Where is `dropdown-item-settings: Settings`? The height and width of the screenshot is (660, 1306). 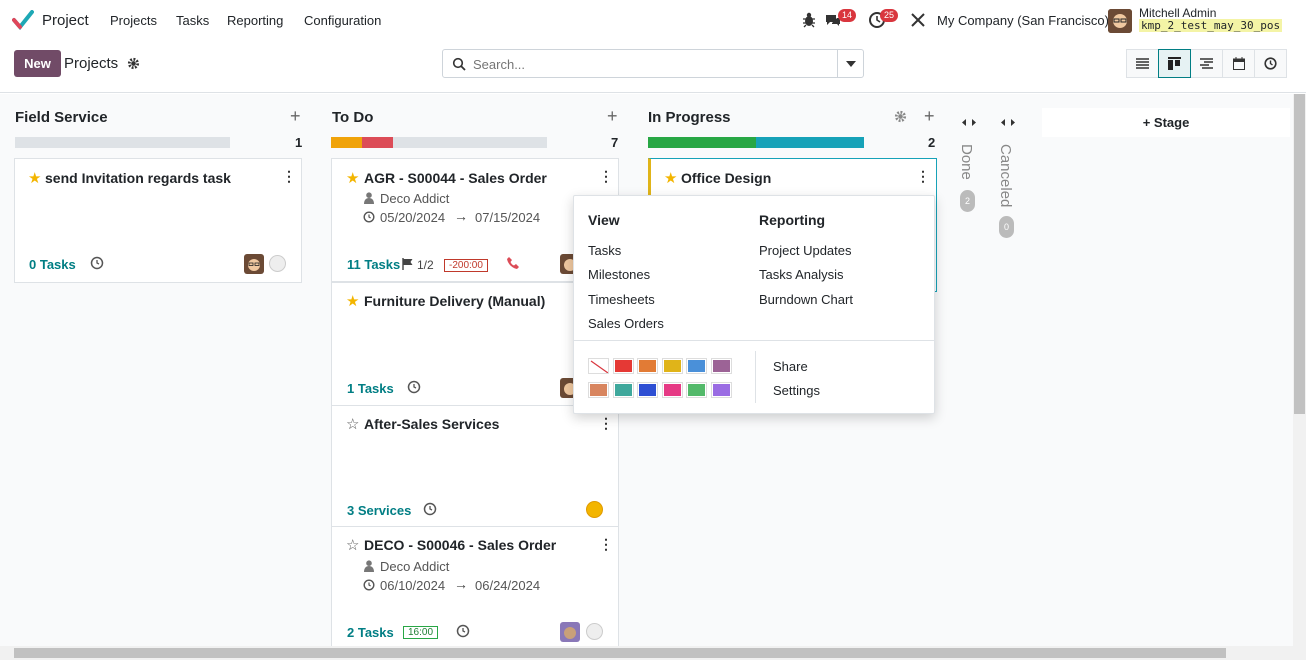 dropdown-item-settings: Settings is located at coordinates (796, 390).